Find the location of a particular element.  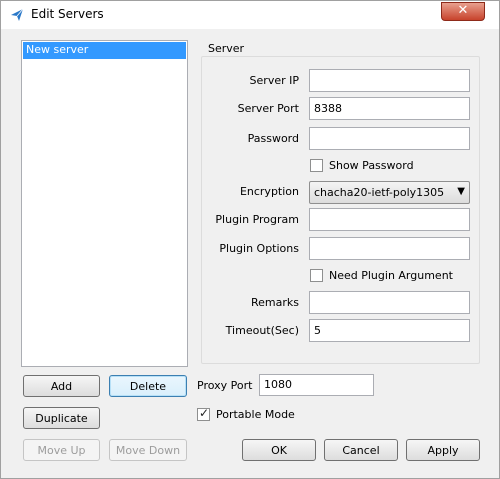

portable-mode-label: Portable Mode is located at coordinates (255, 414).